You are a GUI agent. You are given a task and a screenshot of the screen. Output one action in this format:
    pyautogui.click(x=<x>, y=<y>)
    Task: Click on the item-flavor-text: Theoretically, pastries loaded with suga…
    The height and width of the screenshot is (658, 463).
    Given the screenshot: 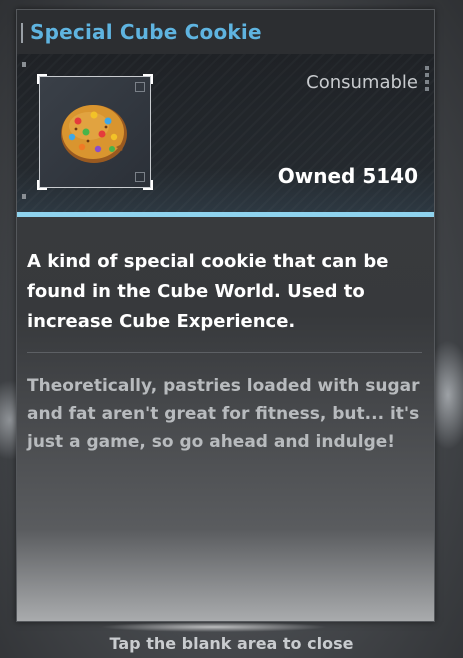 What is the action you would take?
    pyautogui.click(x=223, y=414)
    